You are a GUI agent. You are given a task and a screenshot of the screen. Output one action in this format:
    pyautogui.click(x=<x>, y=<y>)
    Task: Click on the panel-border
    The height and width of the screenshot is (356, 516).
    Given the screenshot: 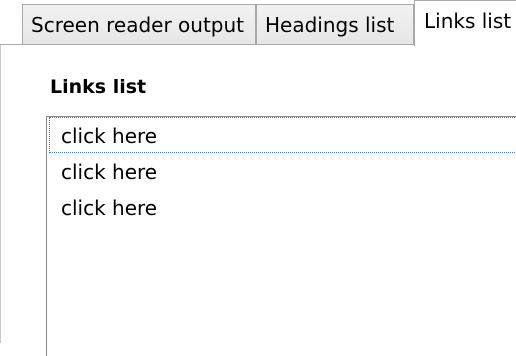 What is the action you would take?
    pyautogui.click(x=0, y=194)
    